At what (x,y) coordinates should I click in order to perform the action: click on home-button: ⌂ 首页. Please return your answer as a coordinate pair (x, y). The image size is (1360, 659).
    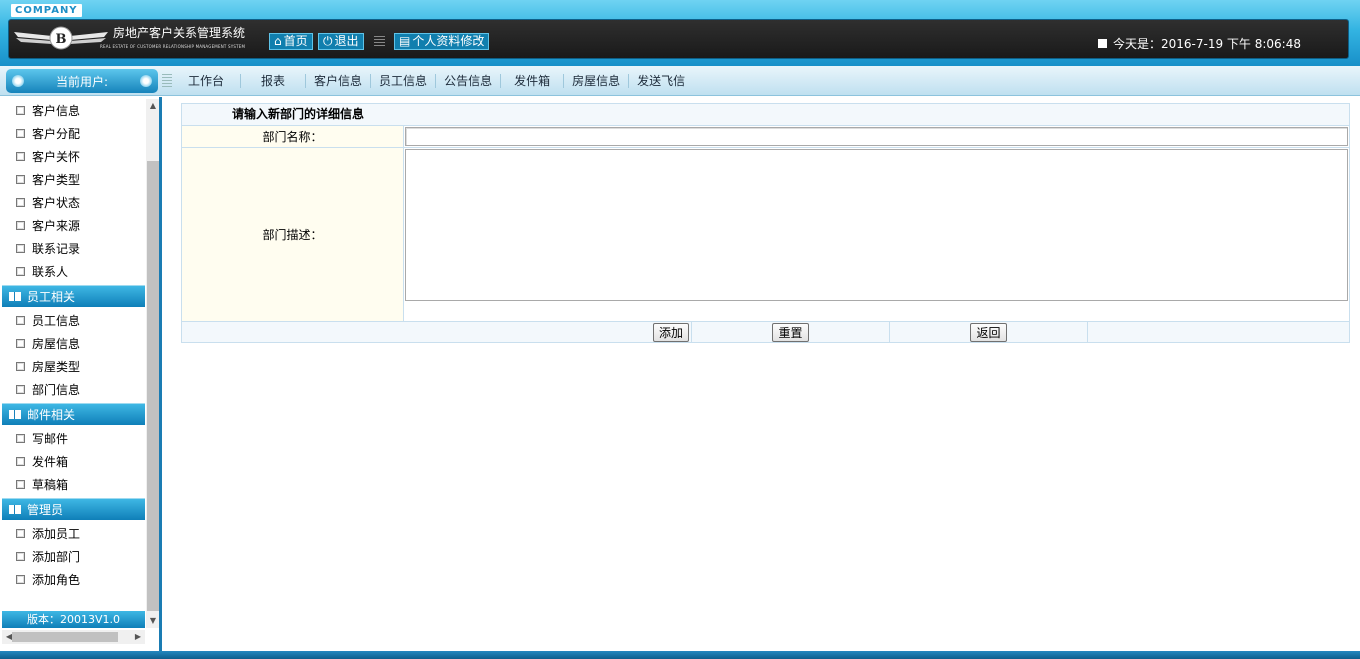
    Looking at the image, I should click on (291, 41).